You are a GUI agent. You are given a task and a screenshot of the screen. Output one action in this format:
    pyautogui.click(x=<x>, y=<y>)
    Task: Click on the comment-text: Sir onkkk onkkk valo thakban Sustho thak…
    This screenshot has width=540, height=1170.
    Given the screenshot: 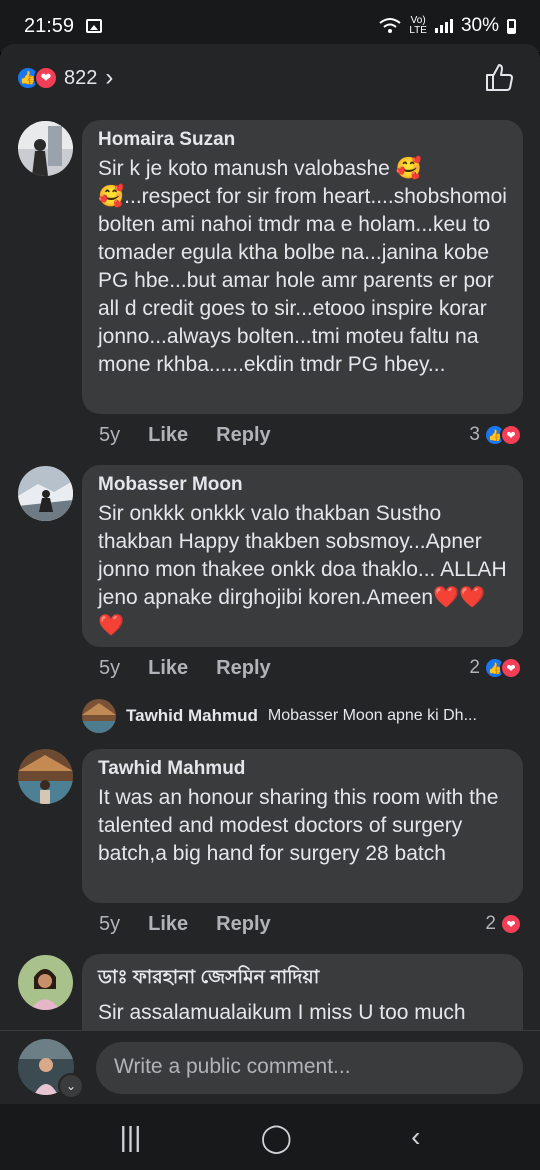 What is the action you would take?
    pyautogui.click(x=302, y=569)
    